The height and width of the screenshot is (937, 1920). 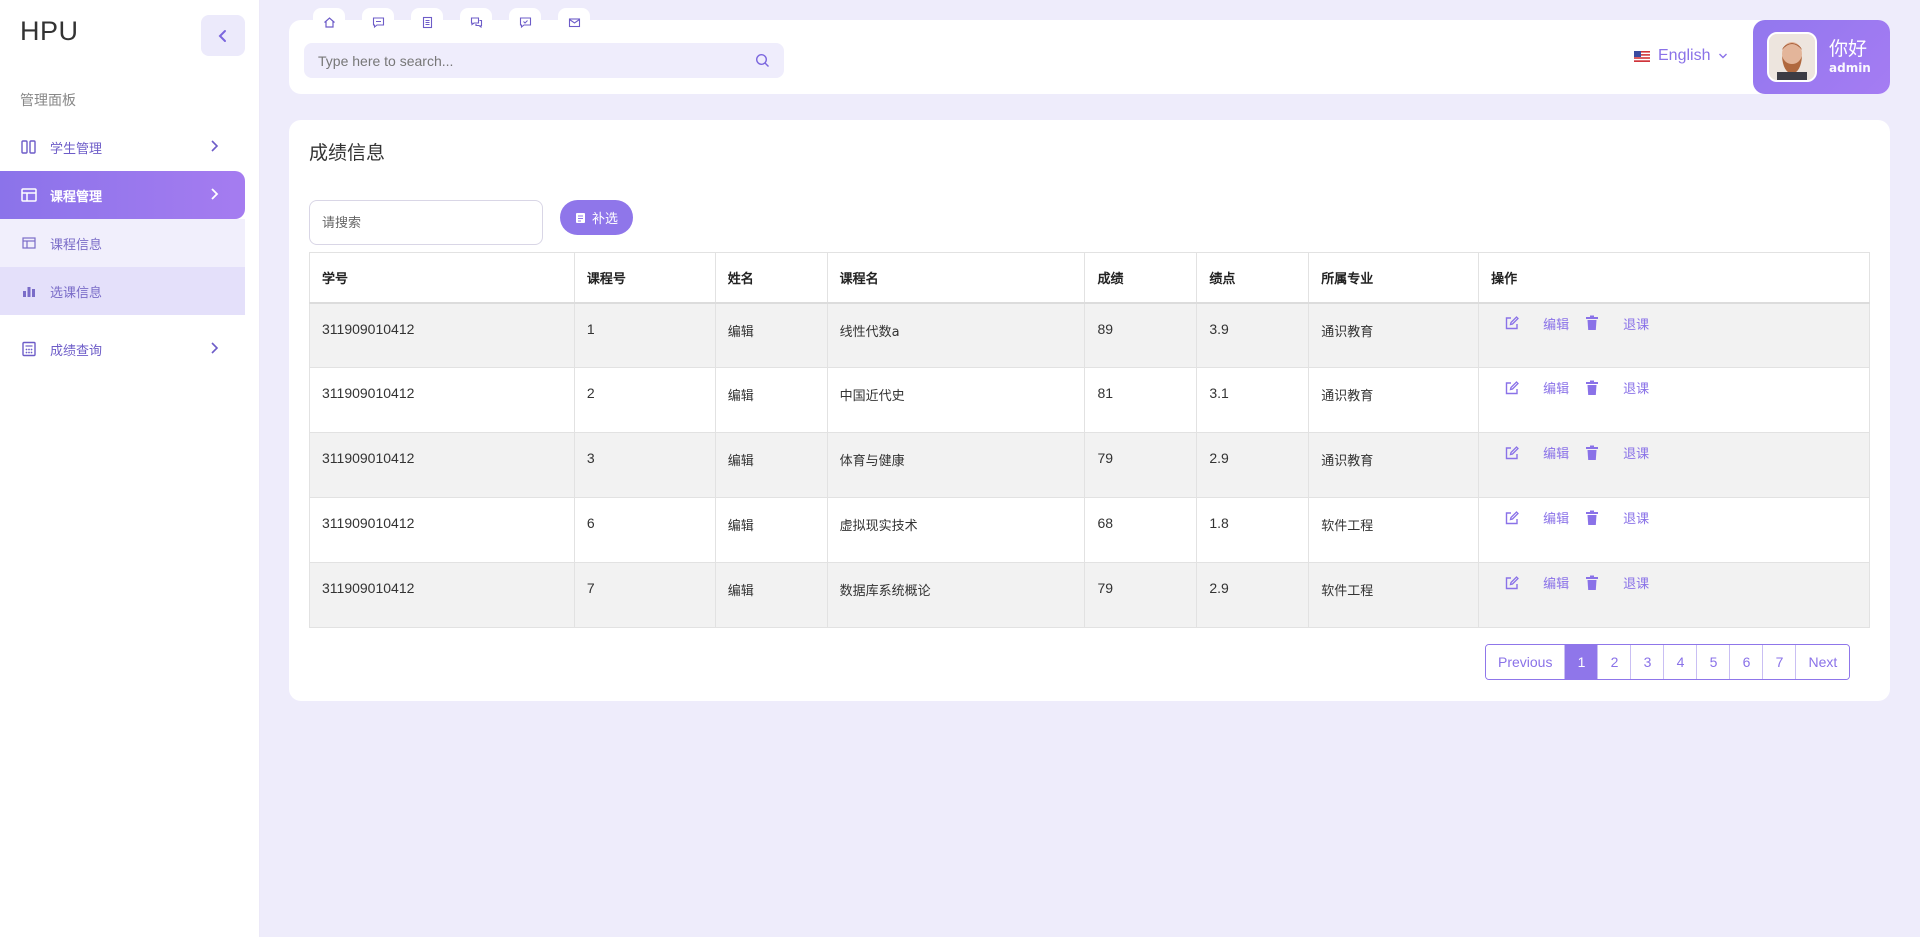 What do you see at coordinates (122, 195) in the screenshot?
I see `sidebar-item-course-management: 课程管理` at bounding box center [122, 195].